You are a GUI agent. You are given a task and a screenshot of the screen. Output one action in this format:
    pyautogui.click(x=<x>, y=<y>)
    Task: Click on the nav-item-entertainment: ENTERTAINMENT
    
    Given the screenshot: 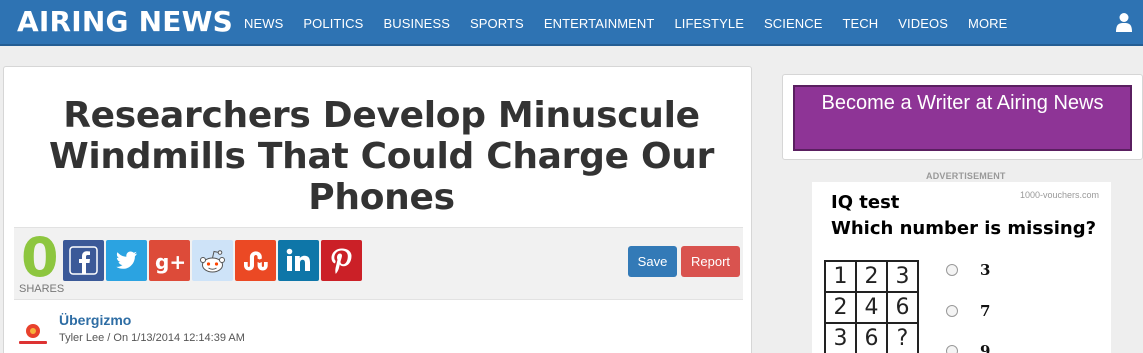 What is the action you would take?
    pyautogui.click(x=599, y=23)
    